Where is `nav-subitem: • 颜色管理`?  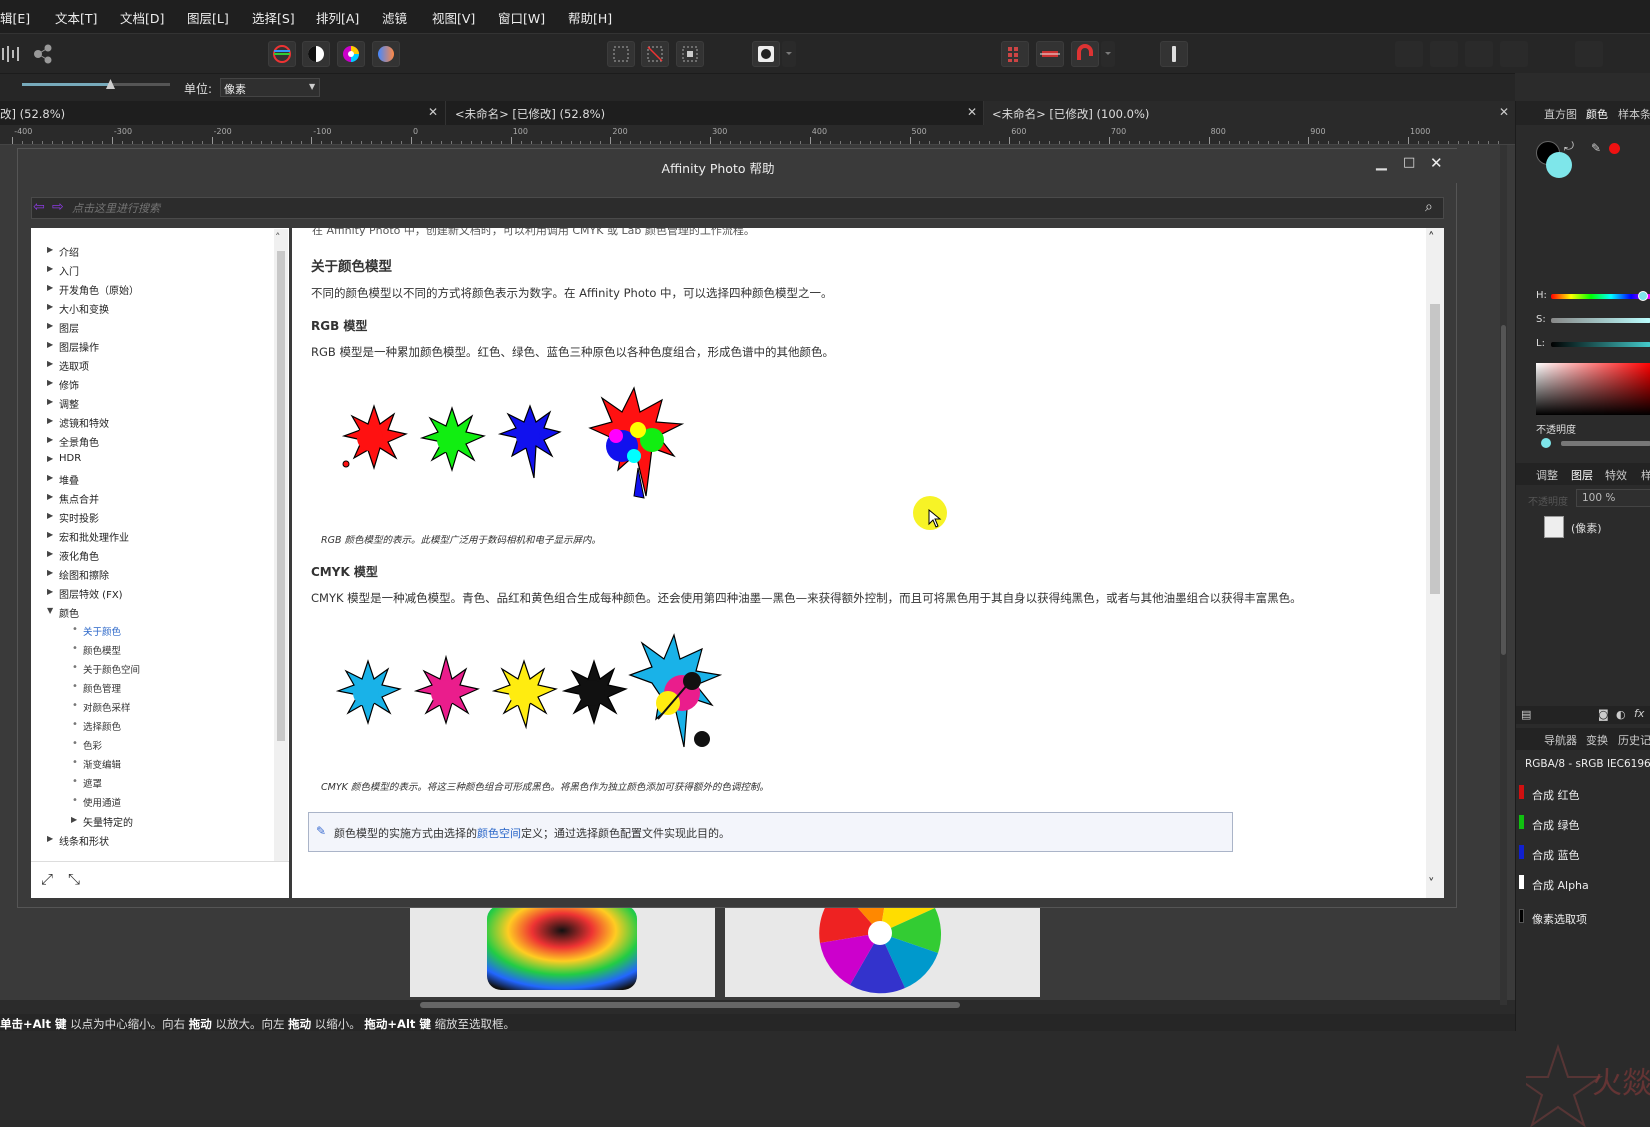 nav-subitem: • 颜色管理 is located at coordinates (96, 688).